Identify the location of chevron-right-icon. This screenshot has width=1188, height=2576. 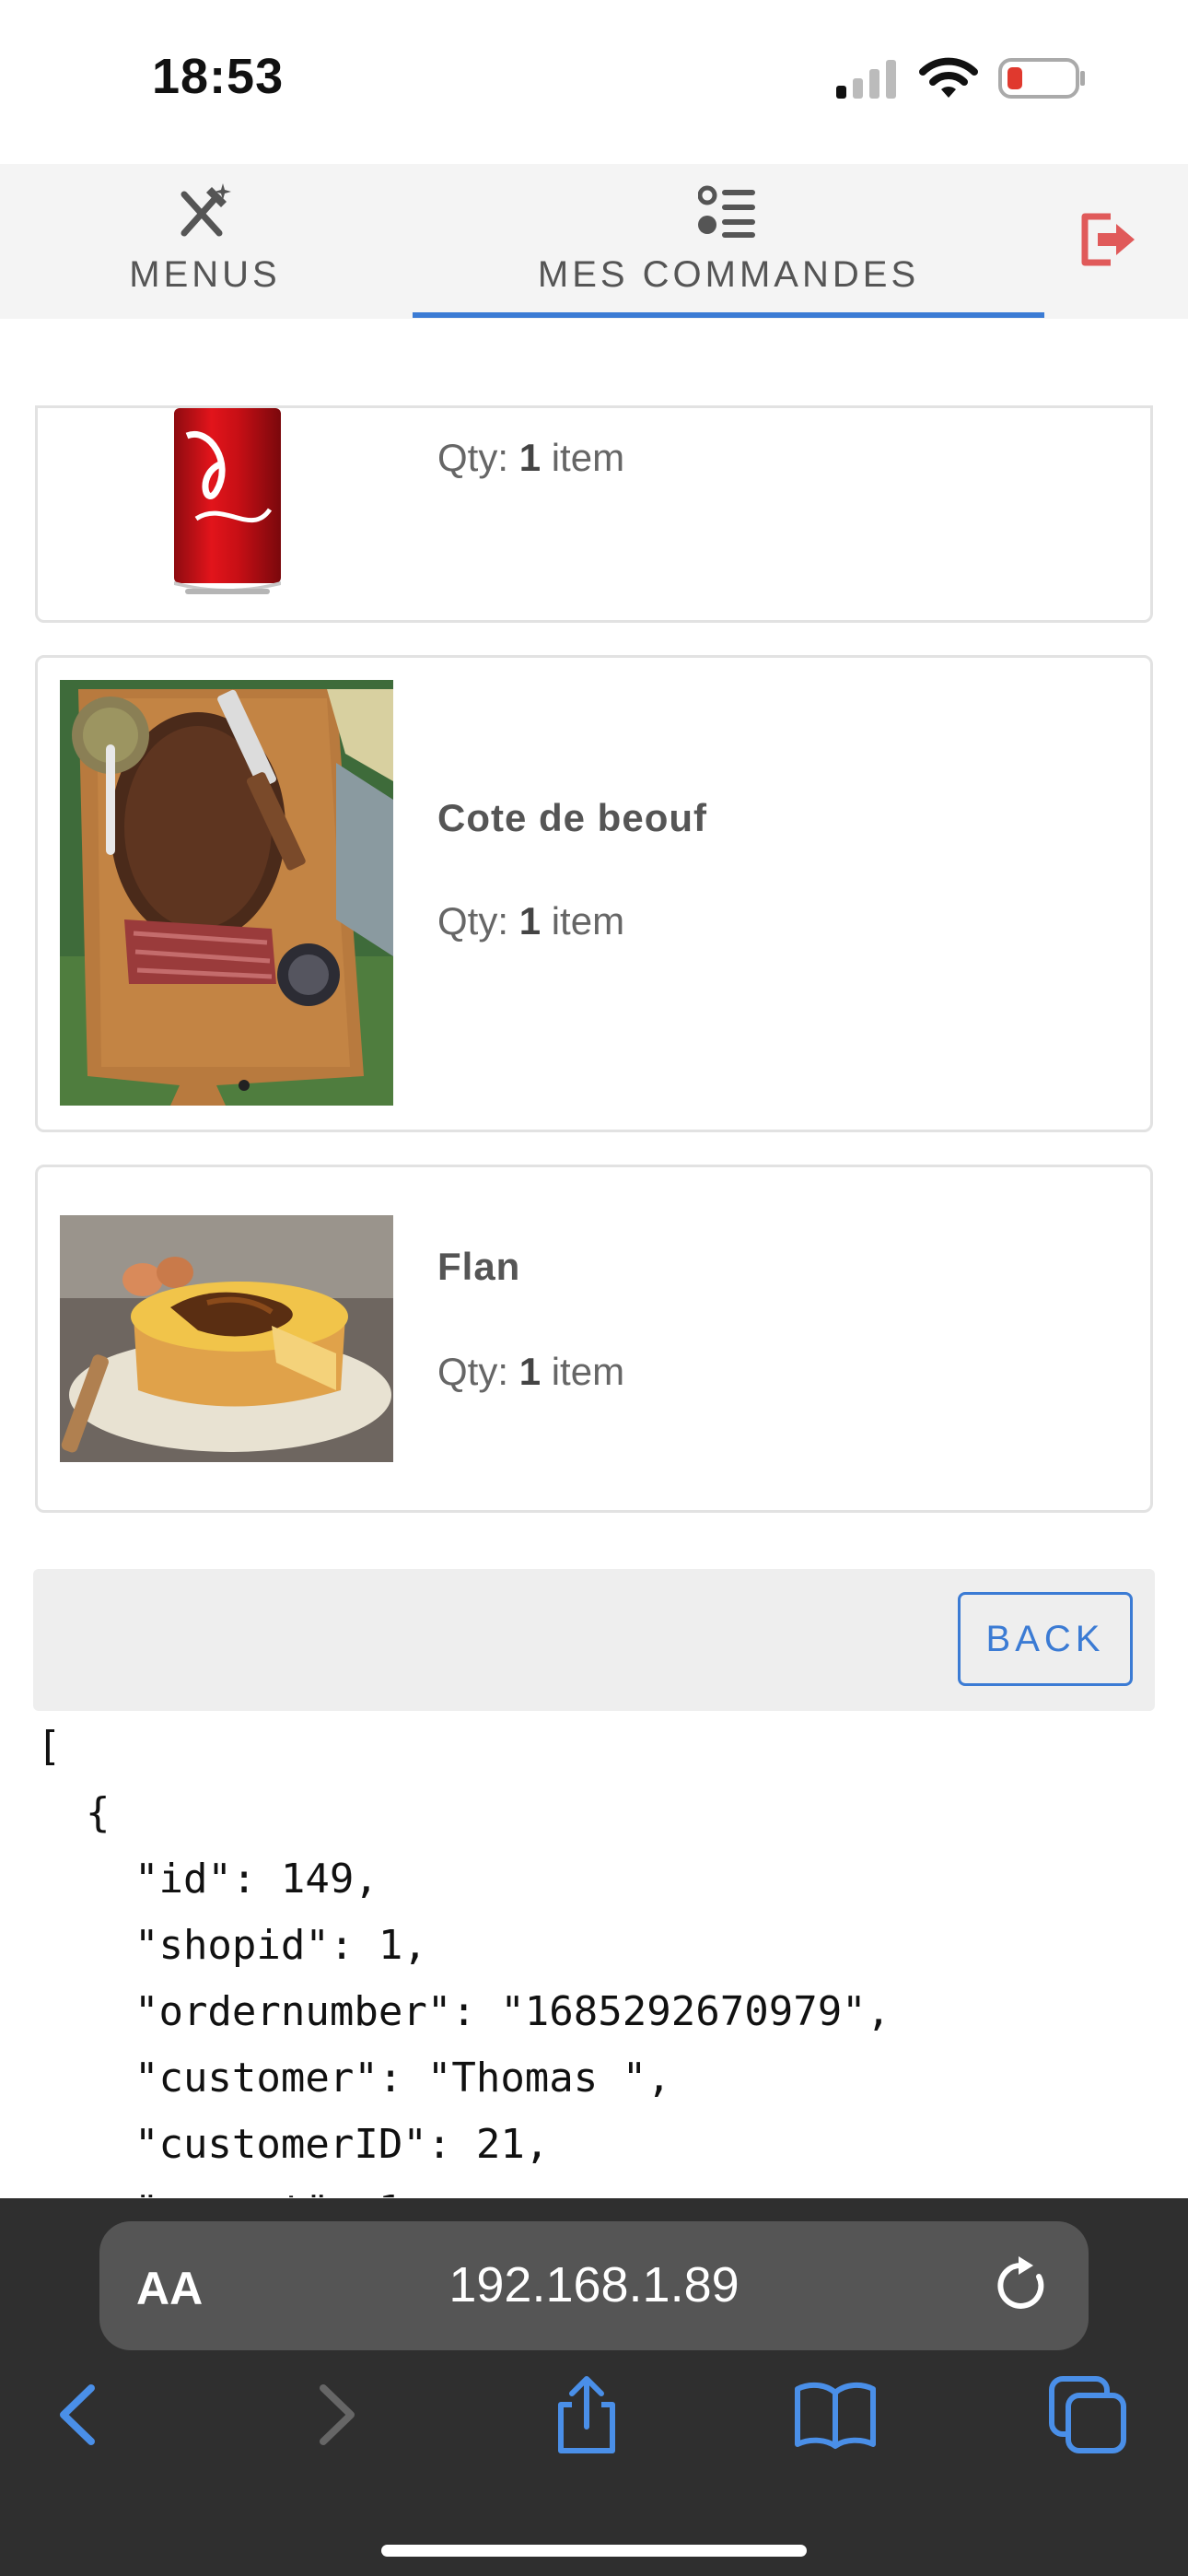
(337, 2414).